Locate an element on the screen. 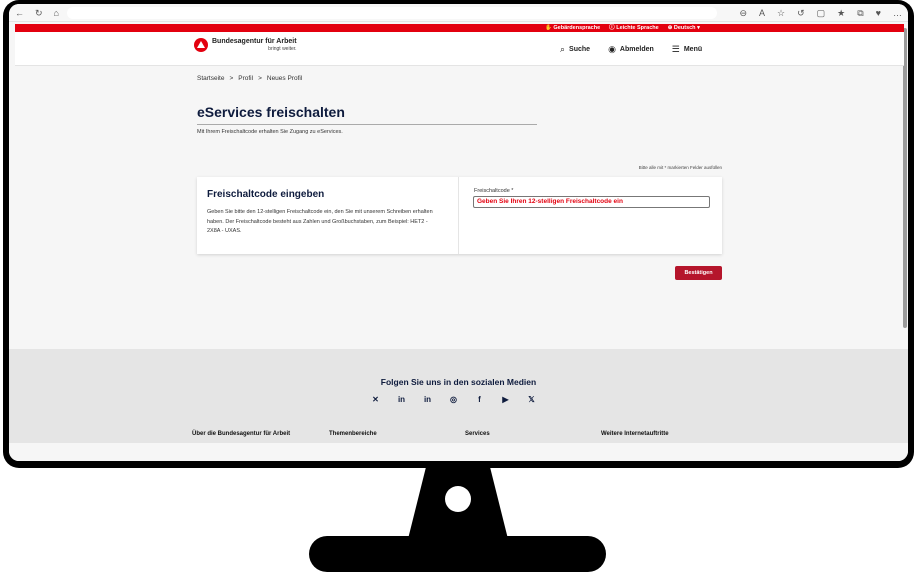 The image size is (917, 574). address-bar is located at coordinates (391, 12).